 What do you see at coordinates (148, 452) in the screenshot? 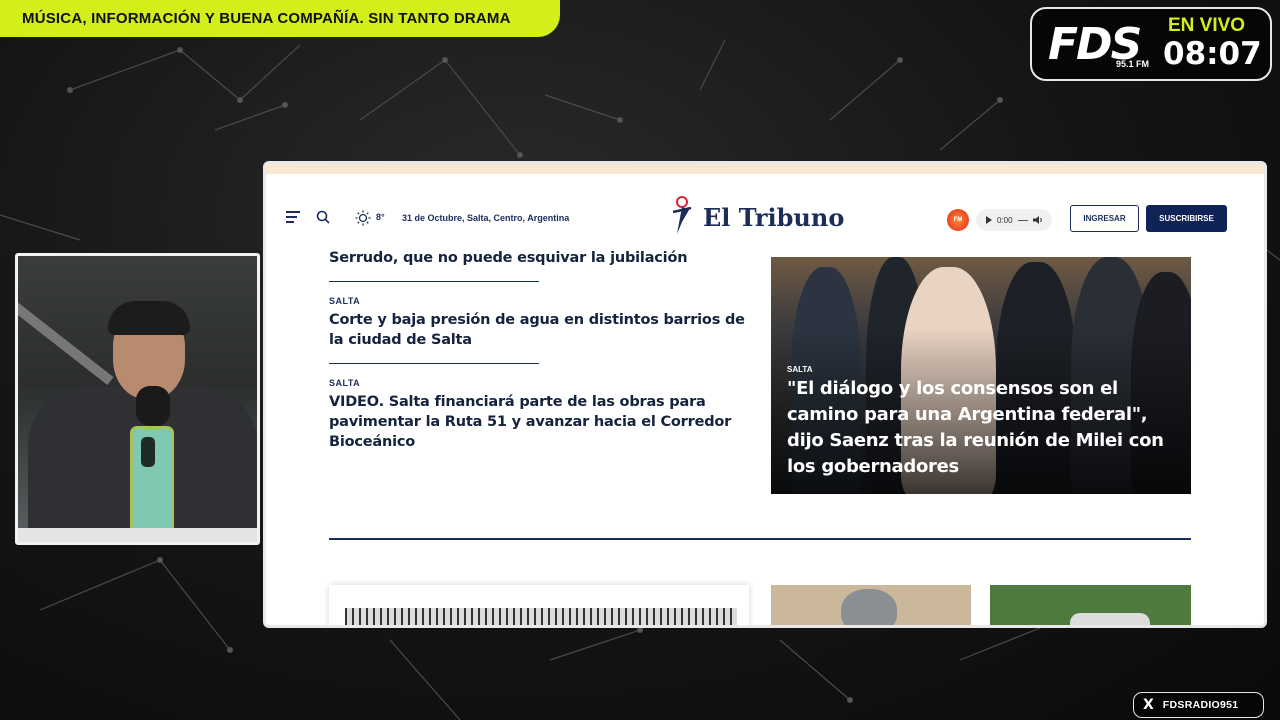
I see `phone-camera` at bounding box center [148, 452].